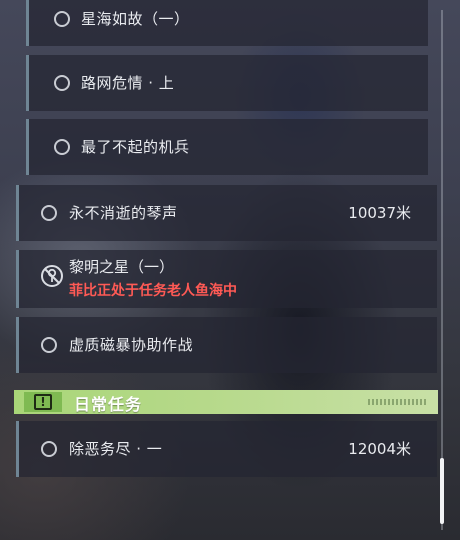  Describe the element at coordinates (135, 19) in the screenshot. I see `quest-label: 星海如故（一）` at that location.